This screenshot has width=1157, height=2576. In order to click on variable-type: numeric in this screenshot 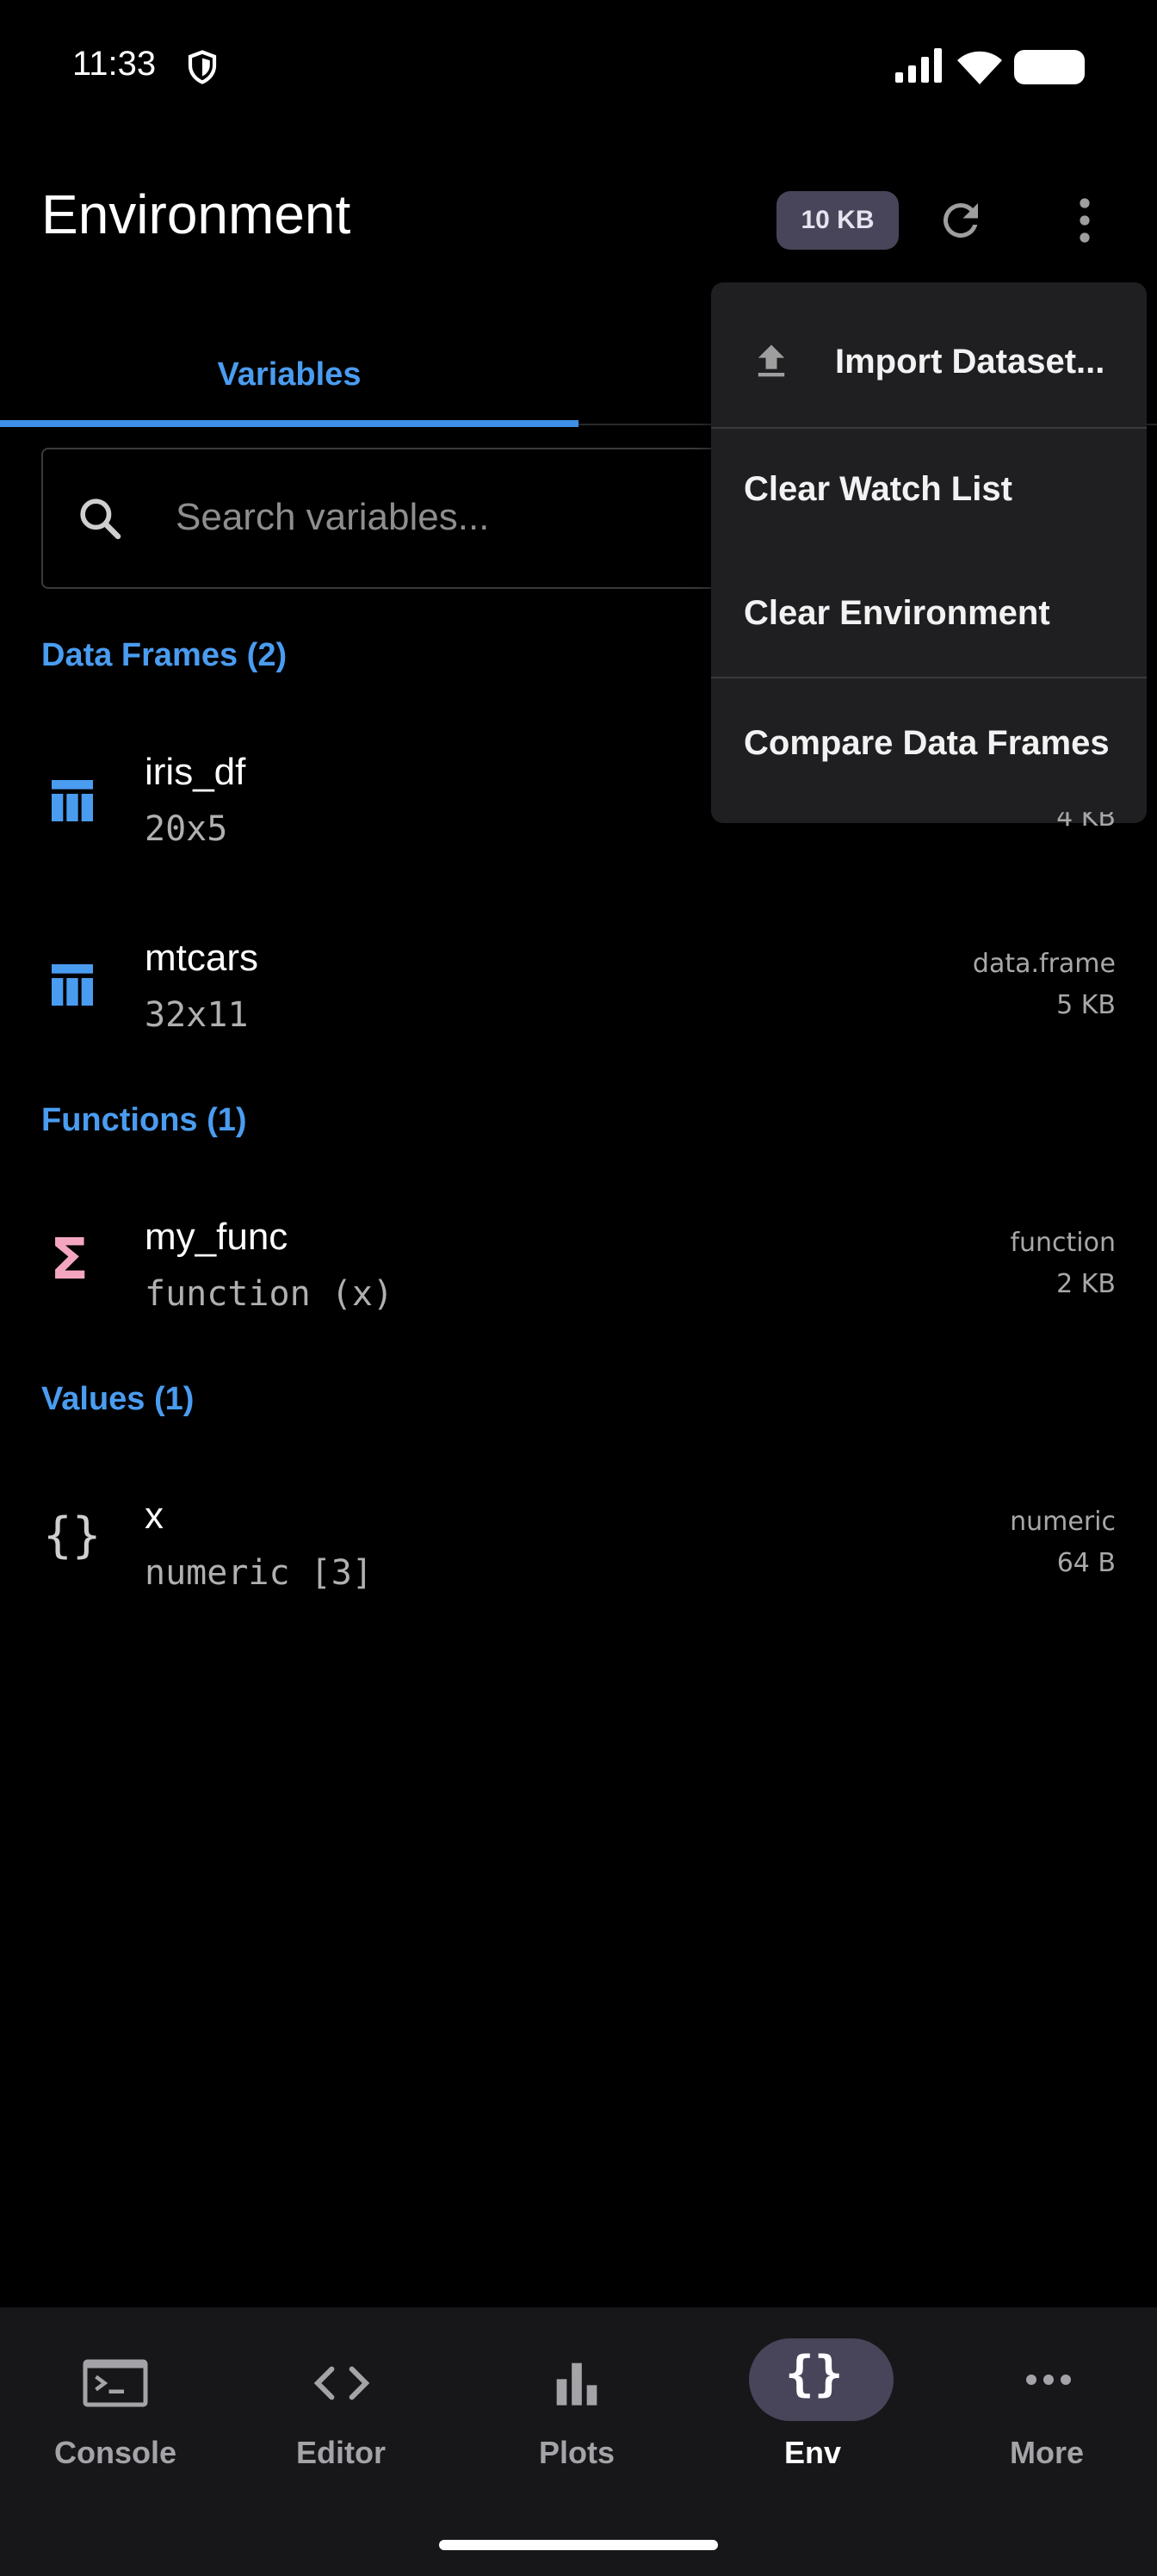, I will do `click(1063, 1522)`.